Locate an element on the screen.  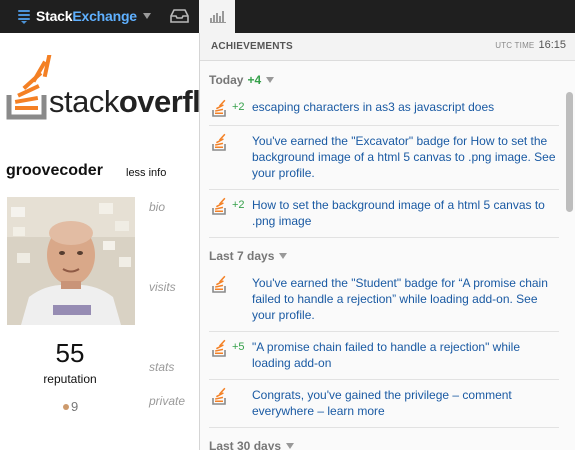
profile-username: groovecoder is located at coordinates (54, 170).